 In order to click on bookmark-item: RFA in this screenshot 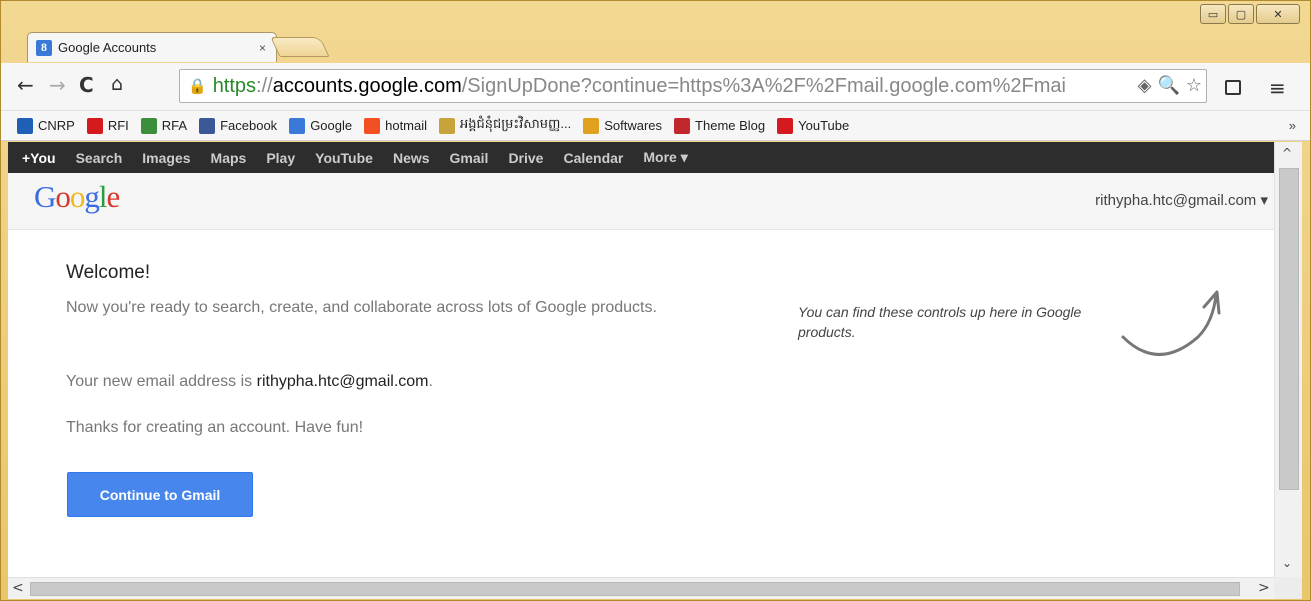, I will do `click(164, 125)`.